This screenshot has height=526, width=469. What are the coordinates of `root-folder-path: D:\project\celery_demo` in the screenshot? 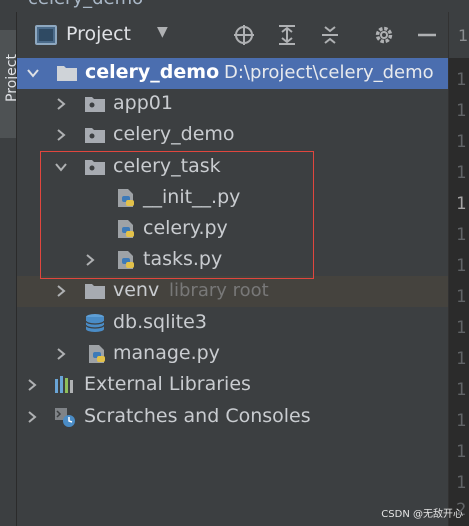 It's located at (329, 72).